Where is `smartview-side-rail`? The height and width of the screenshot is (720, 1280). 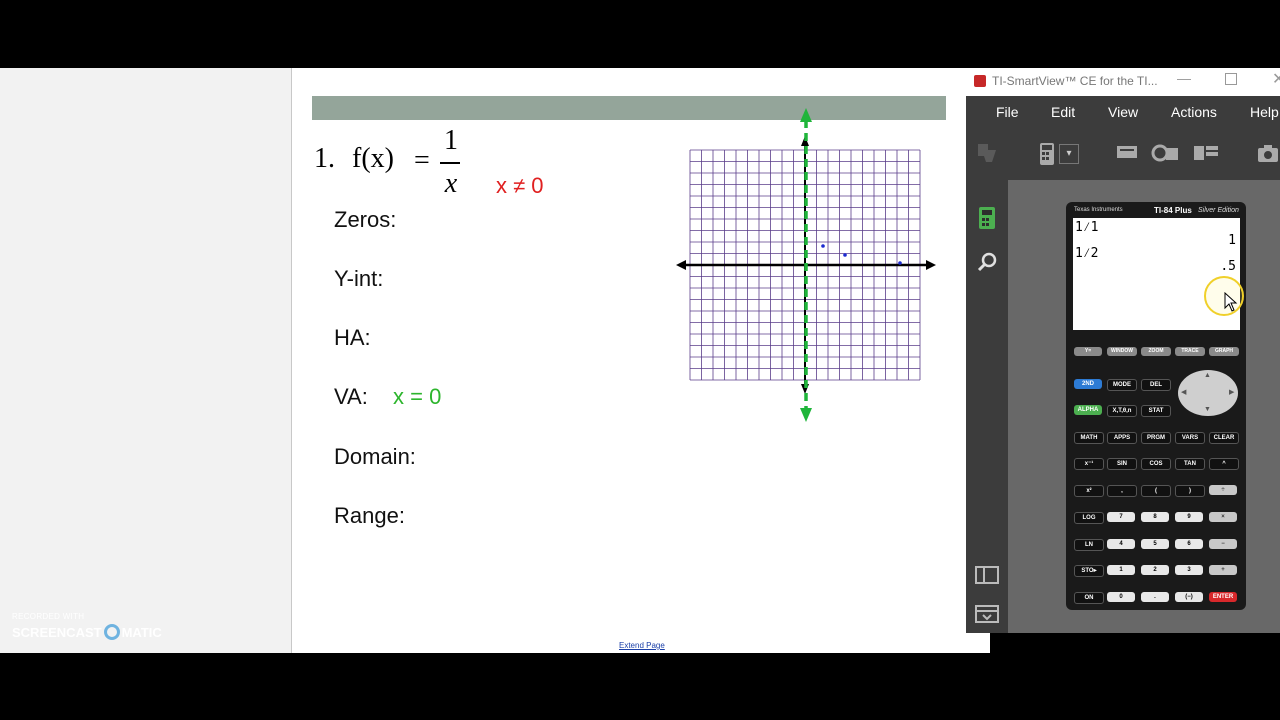 smartview-side-rail is located at coordinates (987, 406).